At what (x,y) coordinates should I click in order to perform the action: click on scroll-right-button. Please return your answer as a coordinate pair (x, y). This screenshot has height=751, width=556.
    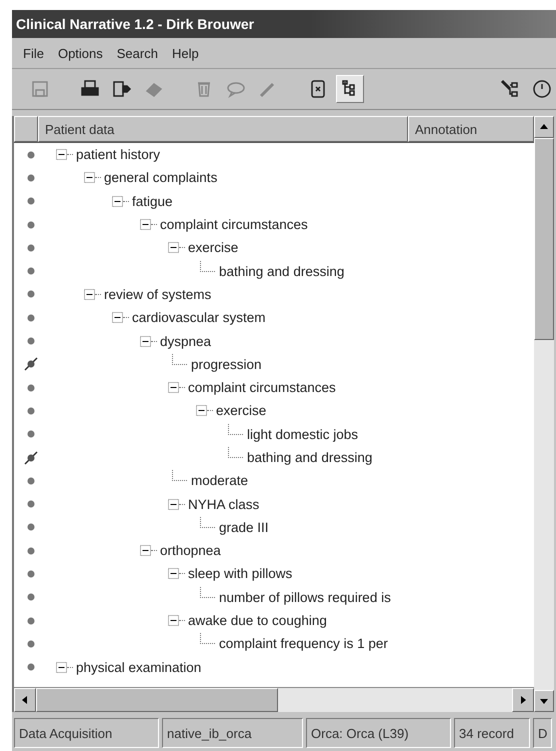
    Looking at the image, I should click on (523, 700).